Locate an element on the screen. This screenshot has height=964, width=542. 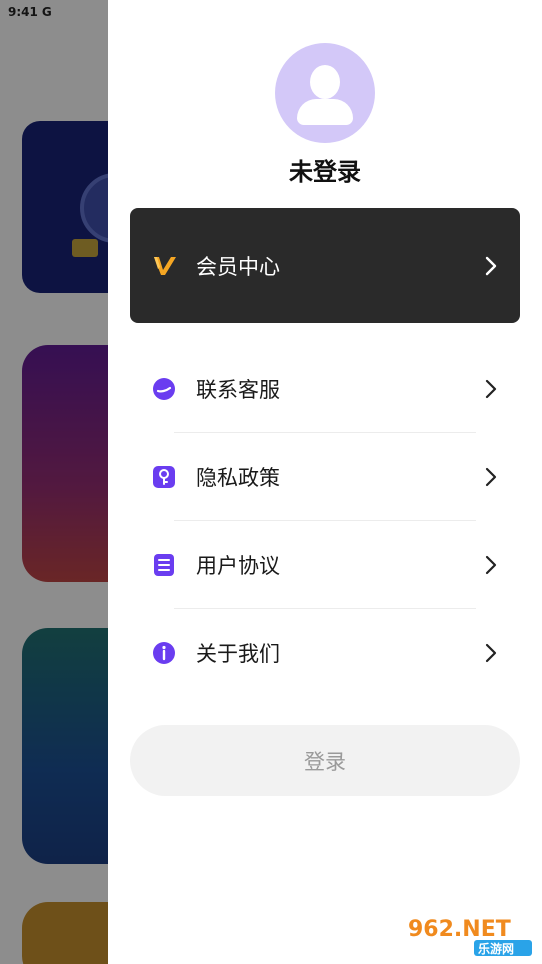
menu-item-user-agreement: 用户协议 is located at coordinates (325, 565).